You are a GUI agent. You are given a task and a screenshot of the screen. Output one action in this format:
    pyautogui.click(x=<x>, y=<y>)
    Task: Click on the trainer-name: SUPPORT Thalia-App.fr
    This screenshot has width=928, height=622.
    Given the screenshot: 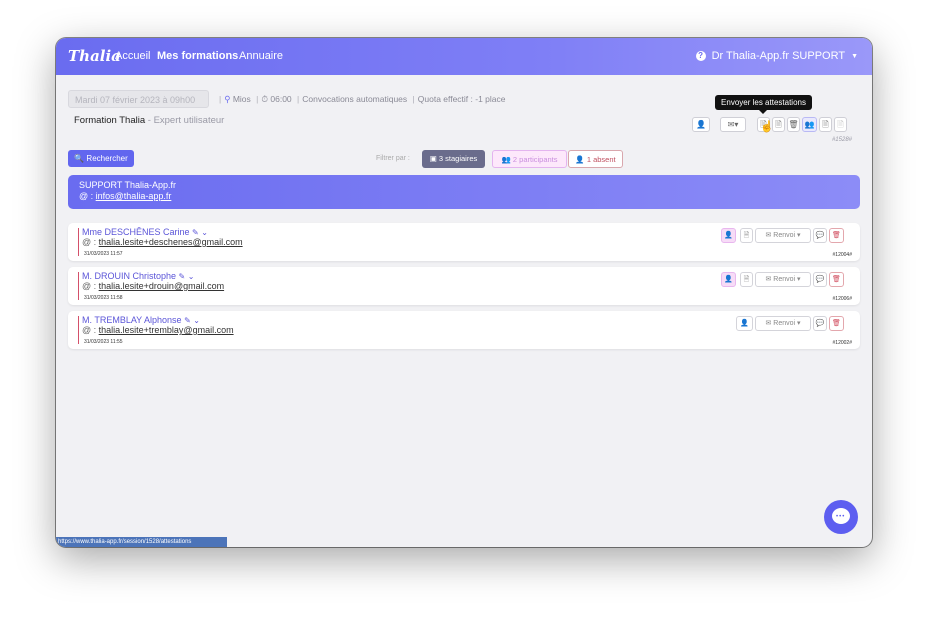 What is the action you would take?
    pyautogui.click(x=128, y=185)
    